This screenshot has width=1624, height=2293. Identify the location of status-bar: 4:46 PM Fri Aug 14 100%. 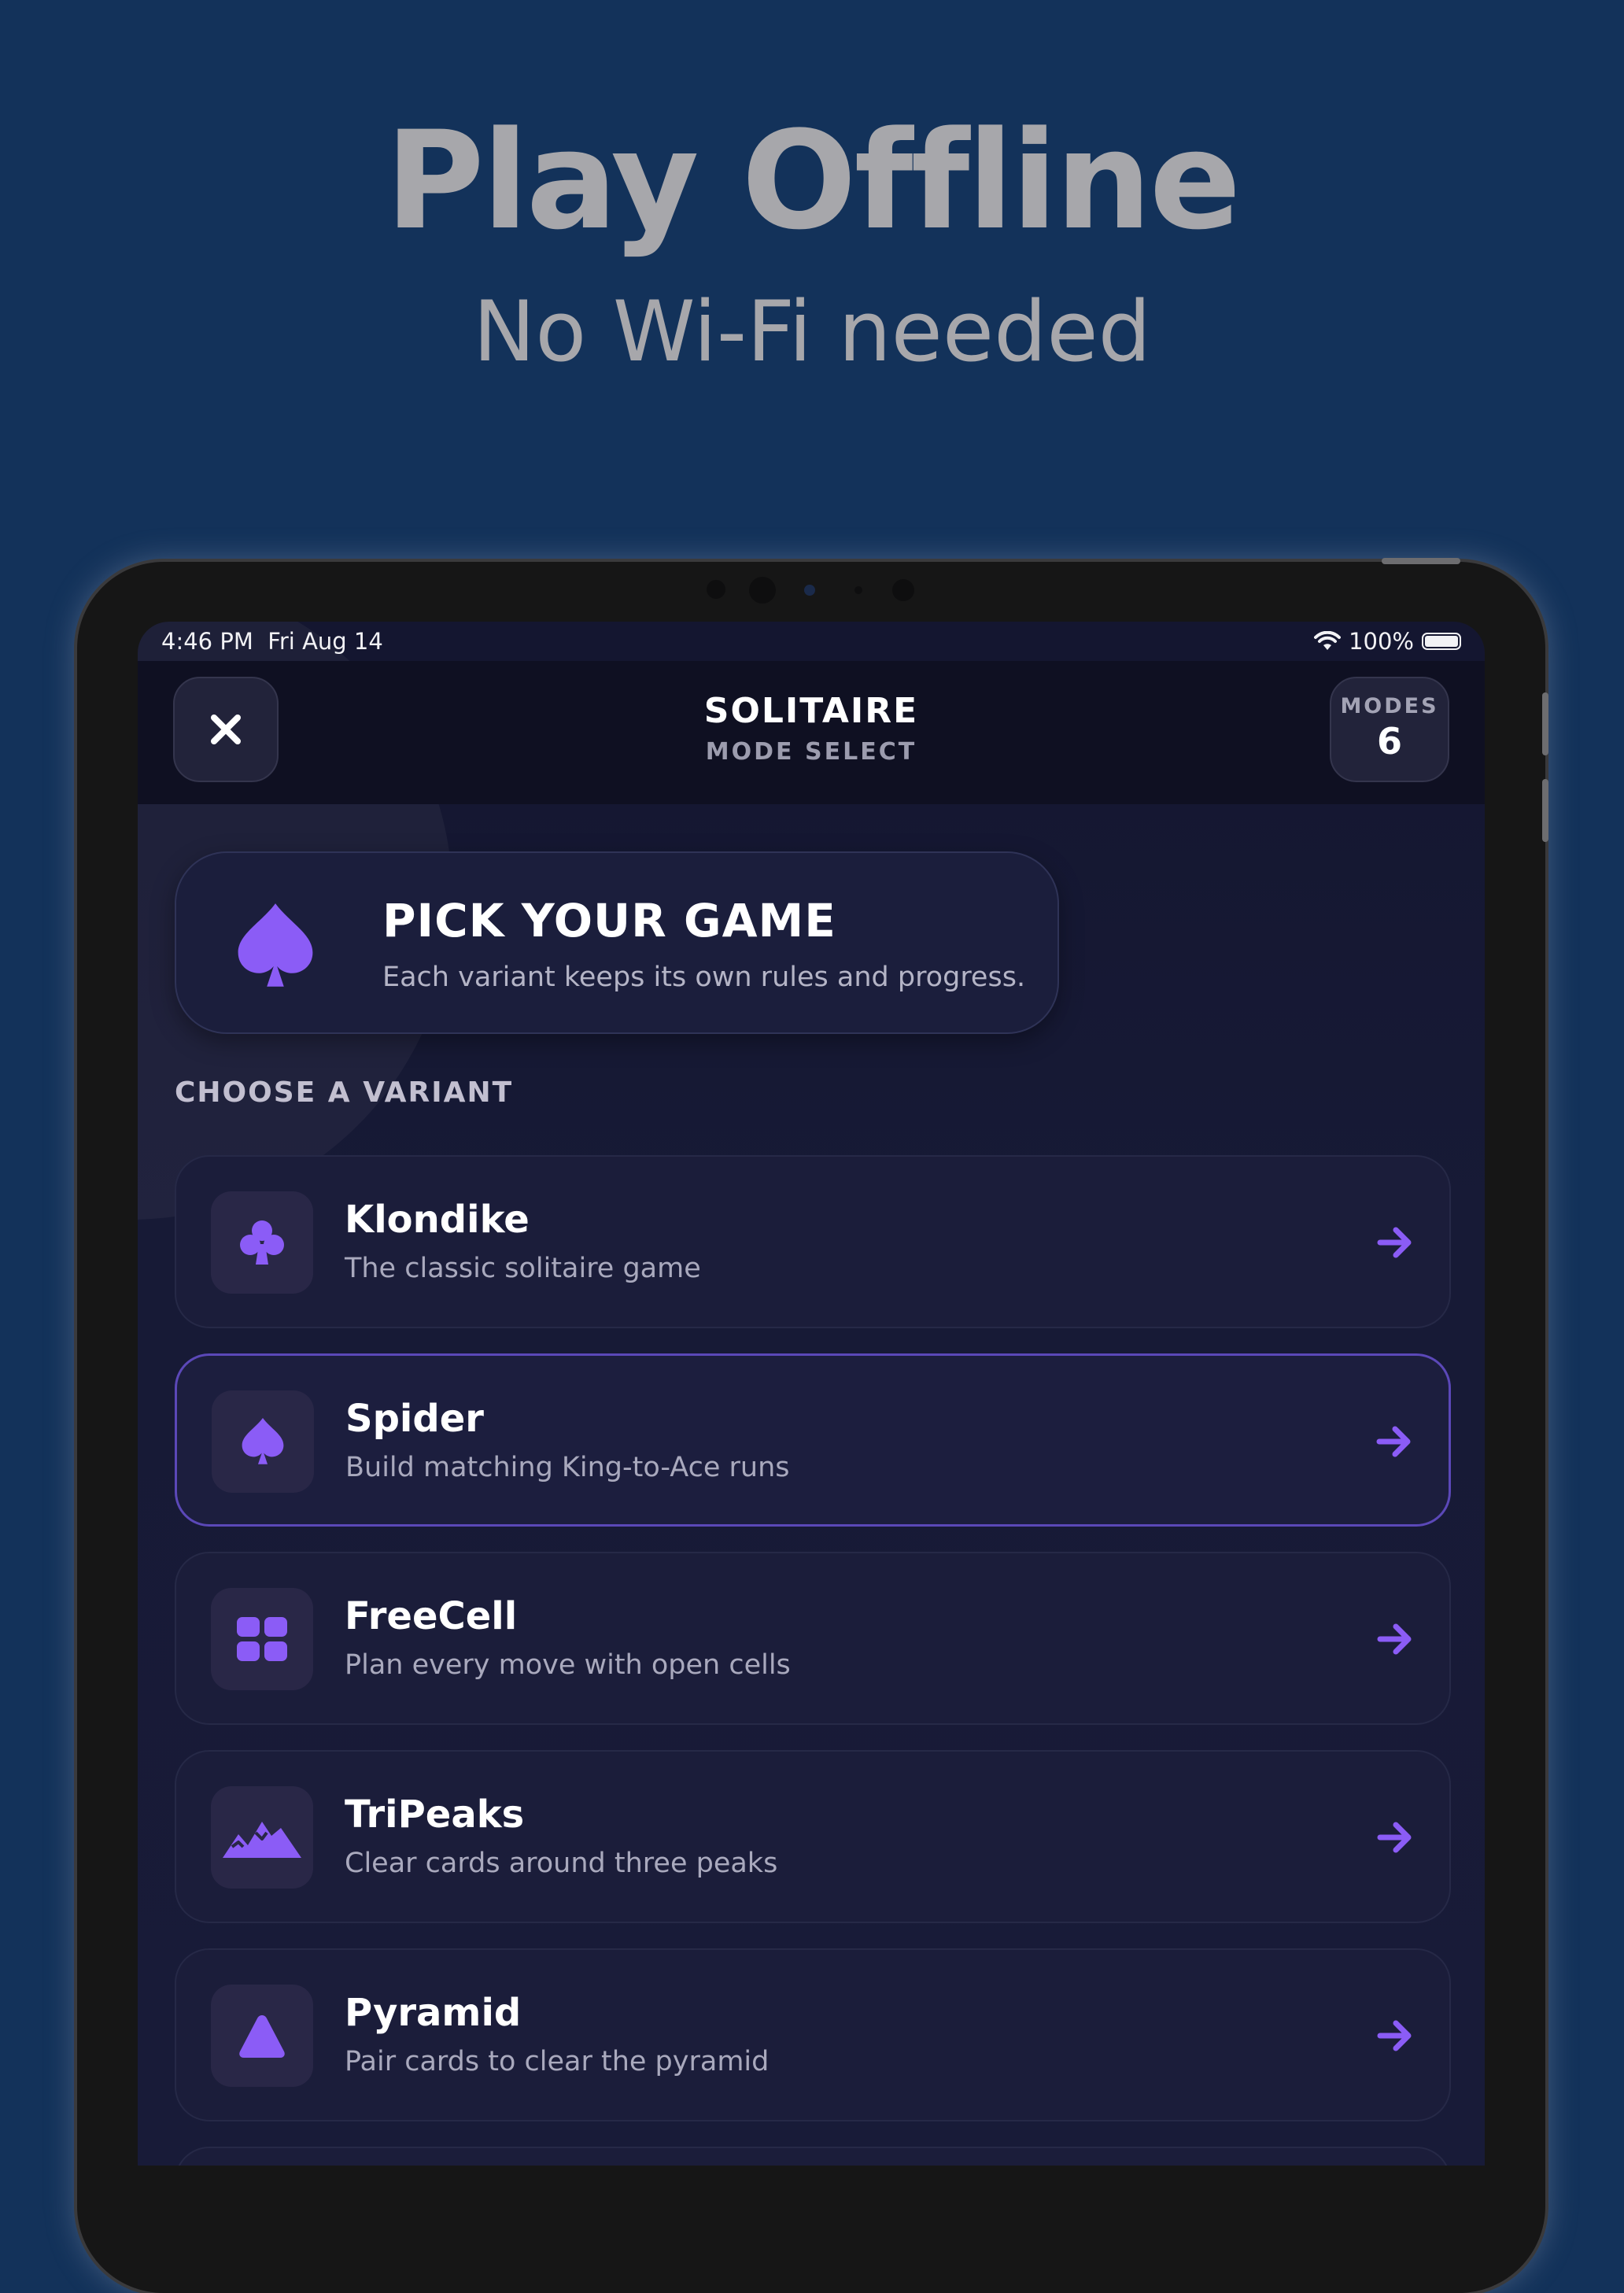
(811, 642).